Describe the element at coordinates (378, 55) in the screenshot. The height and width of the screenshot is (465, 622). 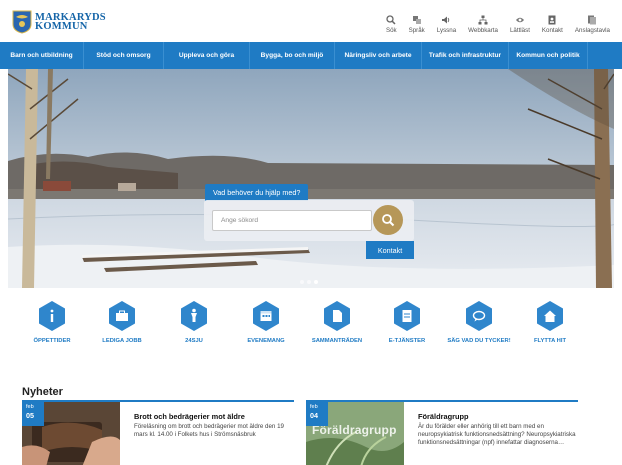
I see `nav-item-naringsliv-och-arbete: Näringsliv och arbete` at that location.